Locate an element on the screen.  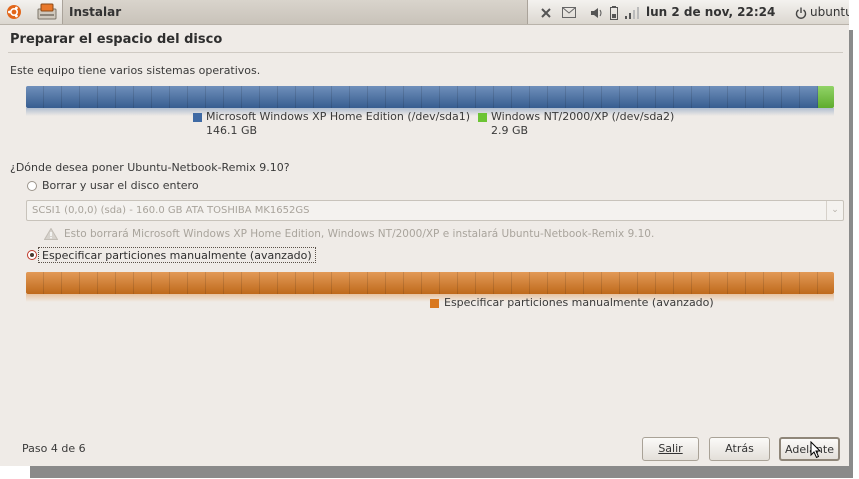
mouse-cursor-icon is located at coordinates (816, 450).